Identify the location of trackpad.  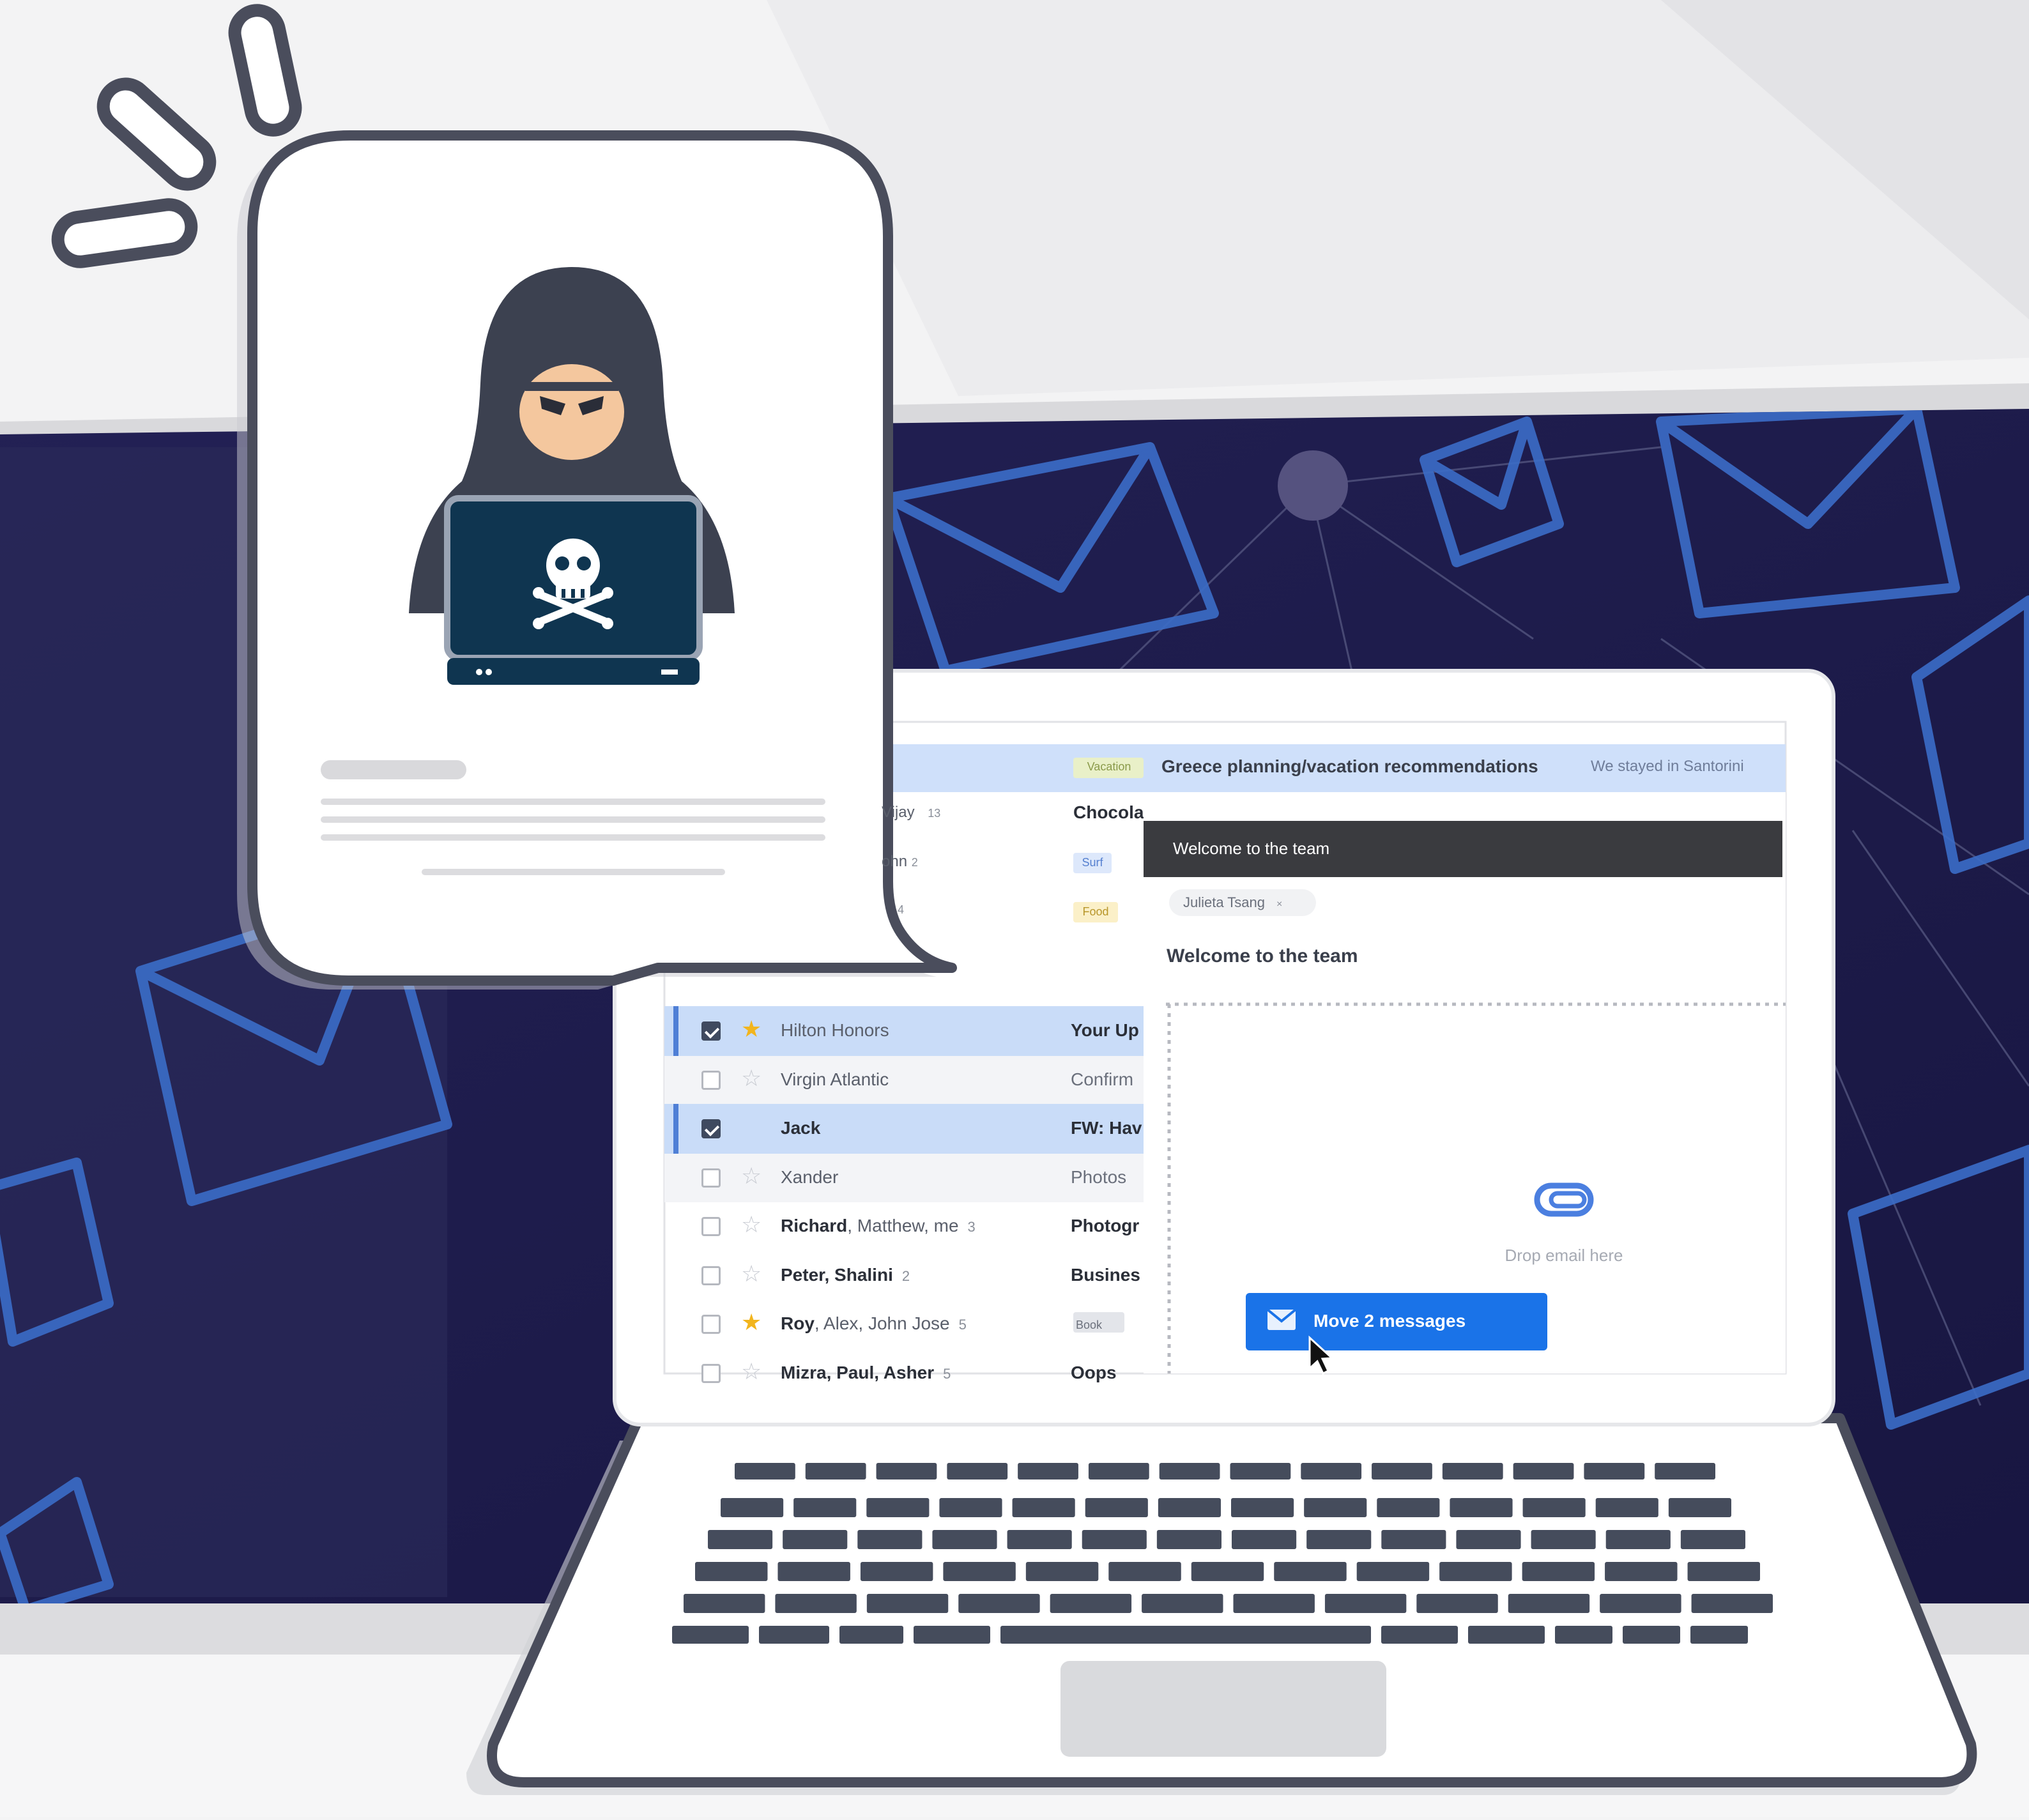
(1223, 1709).